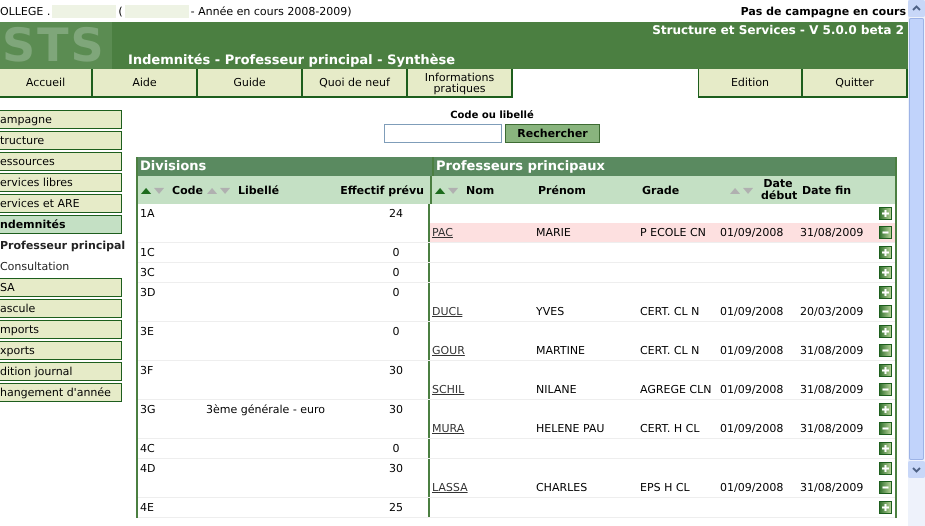 The image size is (925, 526). What do you see at coordinates (147, 252) in the screenshot?
I see `table-cell-text: 1C` at bounding box center [147, 252].